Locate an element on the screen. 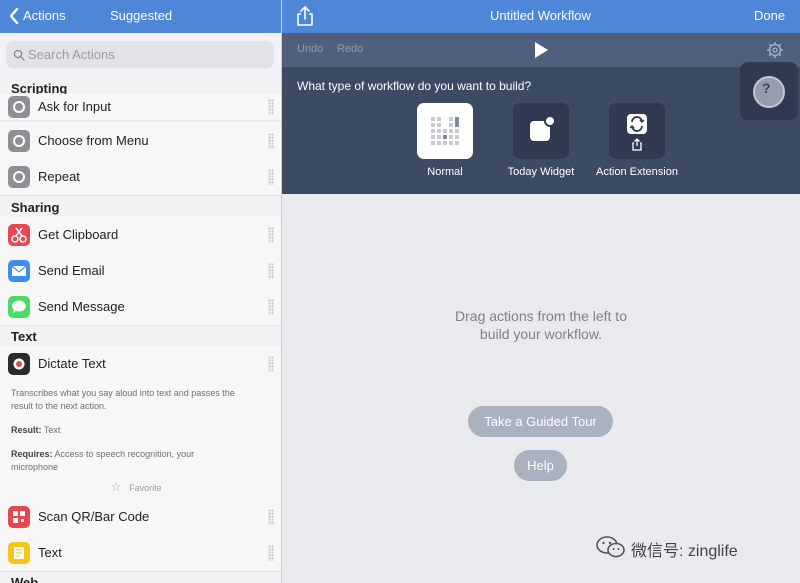 Image resolution: width=800 pixels, height=583 pixels. watermark-text: 微信号: zinglife is located at coordinates (684, 551).